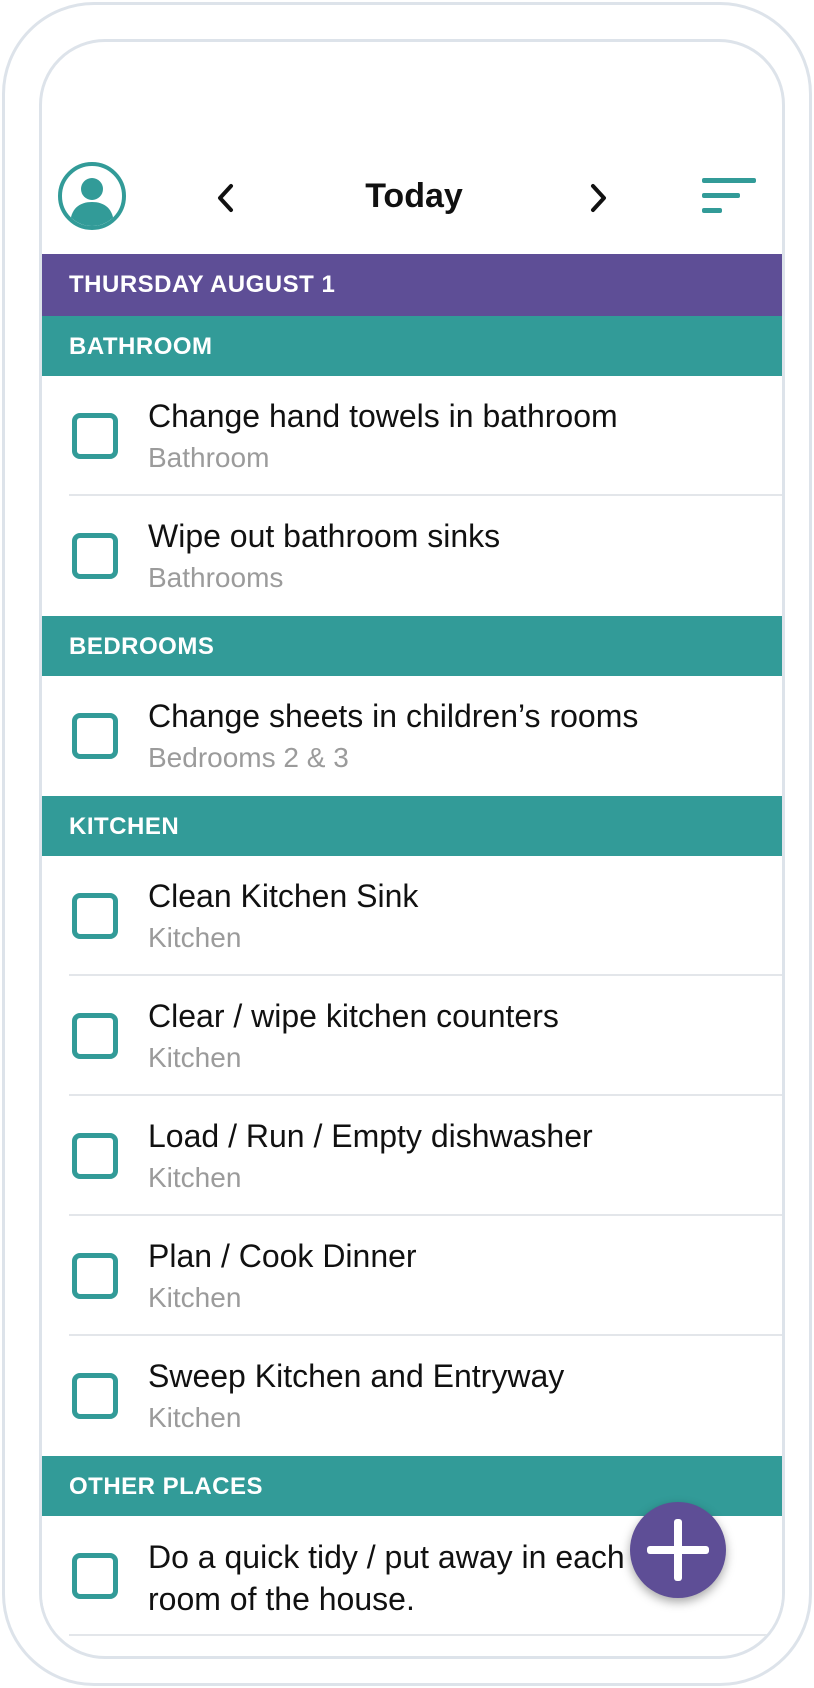  Describe the element at coordinates (412, 1396) in the screenshot. I see `task-row: Sweep Kitchen and Entryway Kitchen` at that location.